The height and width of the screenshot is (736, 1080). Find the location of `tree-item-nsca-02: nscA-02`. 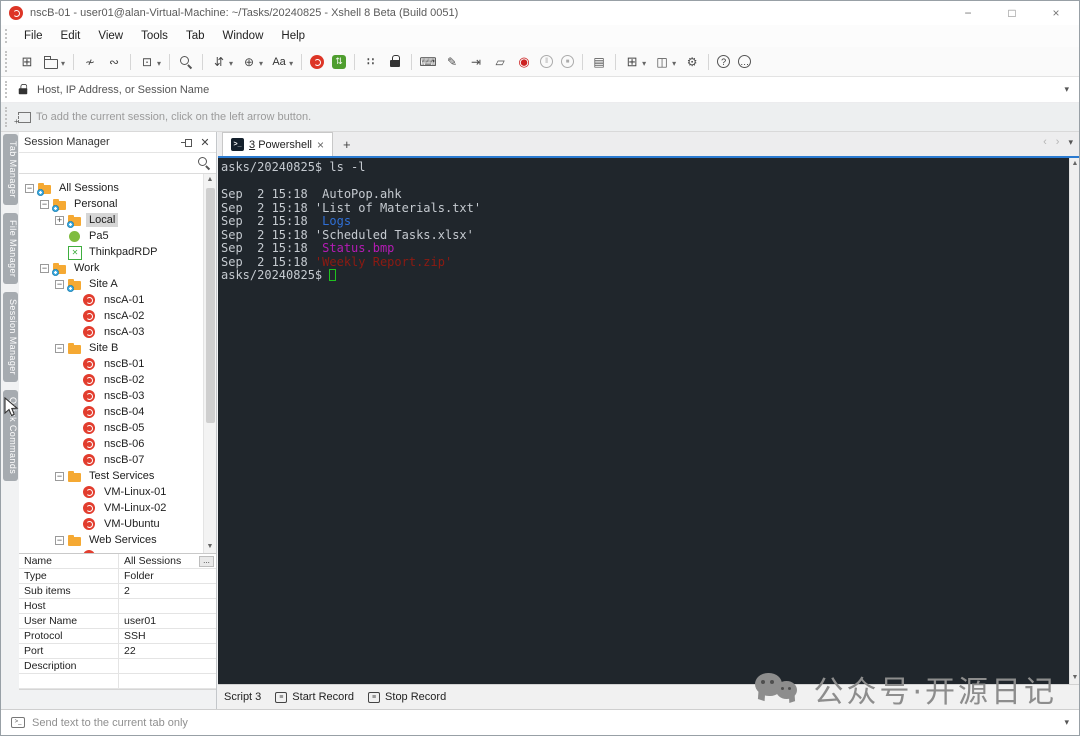

tree-item-nsca-02: nscA-02 is located at coordinates (111, 316).